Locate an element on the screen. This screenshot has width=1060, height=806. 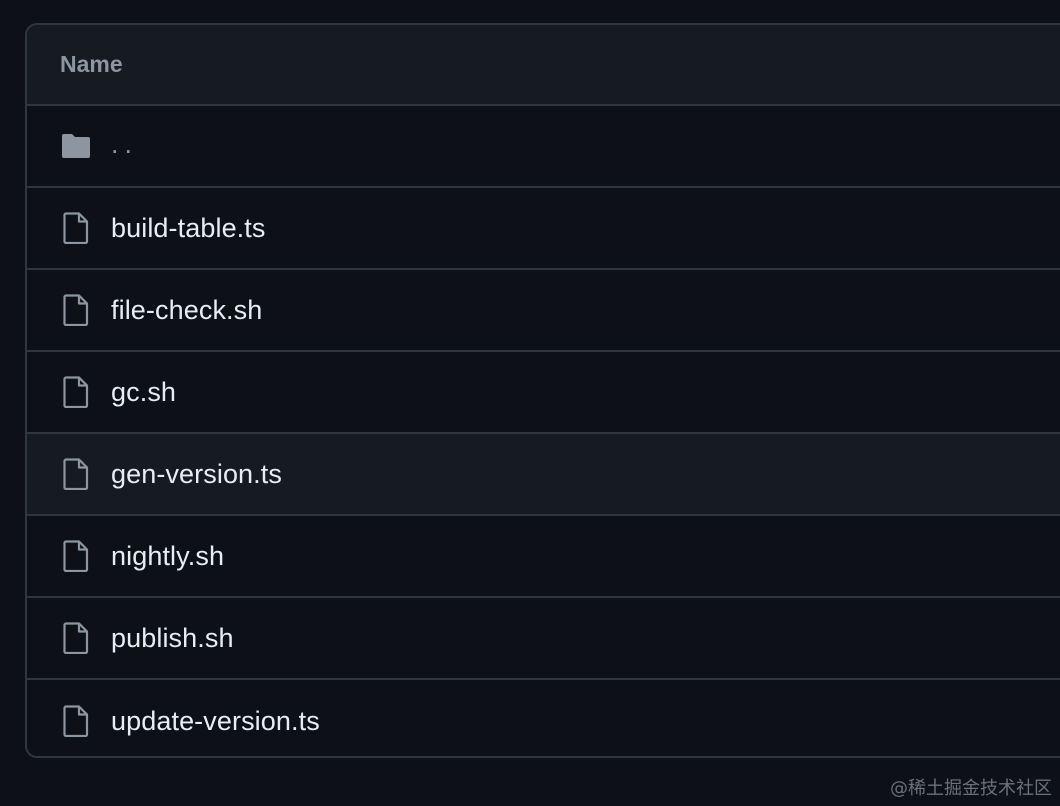
file-link: nightly.sh is located at coordinates (167, 556).